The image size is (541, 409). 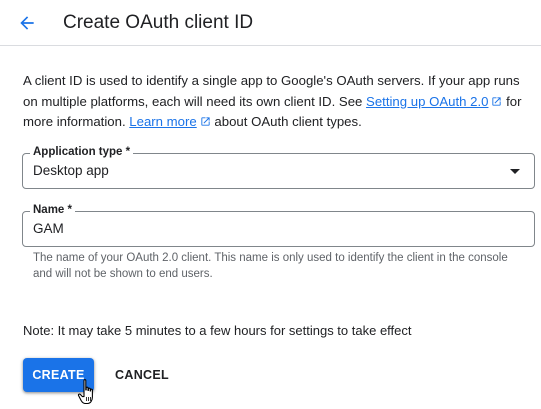 I want to click on arrow-drop-down-icon, so click(x=515, y=171).